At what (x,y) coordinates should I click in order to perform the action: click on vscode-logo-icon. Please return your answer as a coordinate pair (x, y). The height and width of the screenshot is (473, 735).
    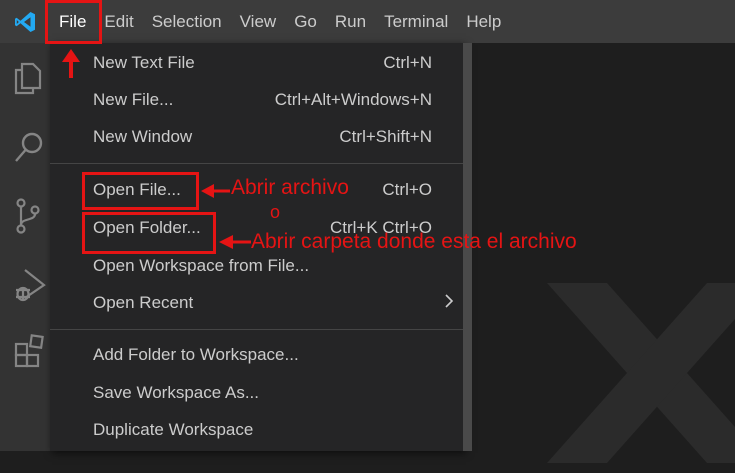
    Looking at the image, I should click on (25, 21).